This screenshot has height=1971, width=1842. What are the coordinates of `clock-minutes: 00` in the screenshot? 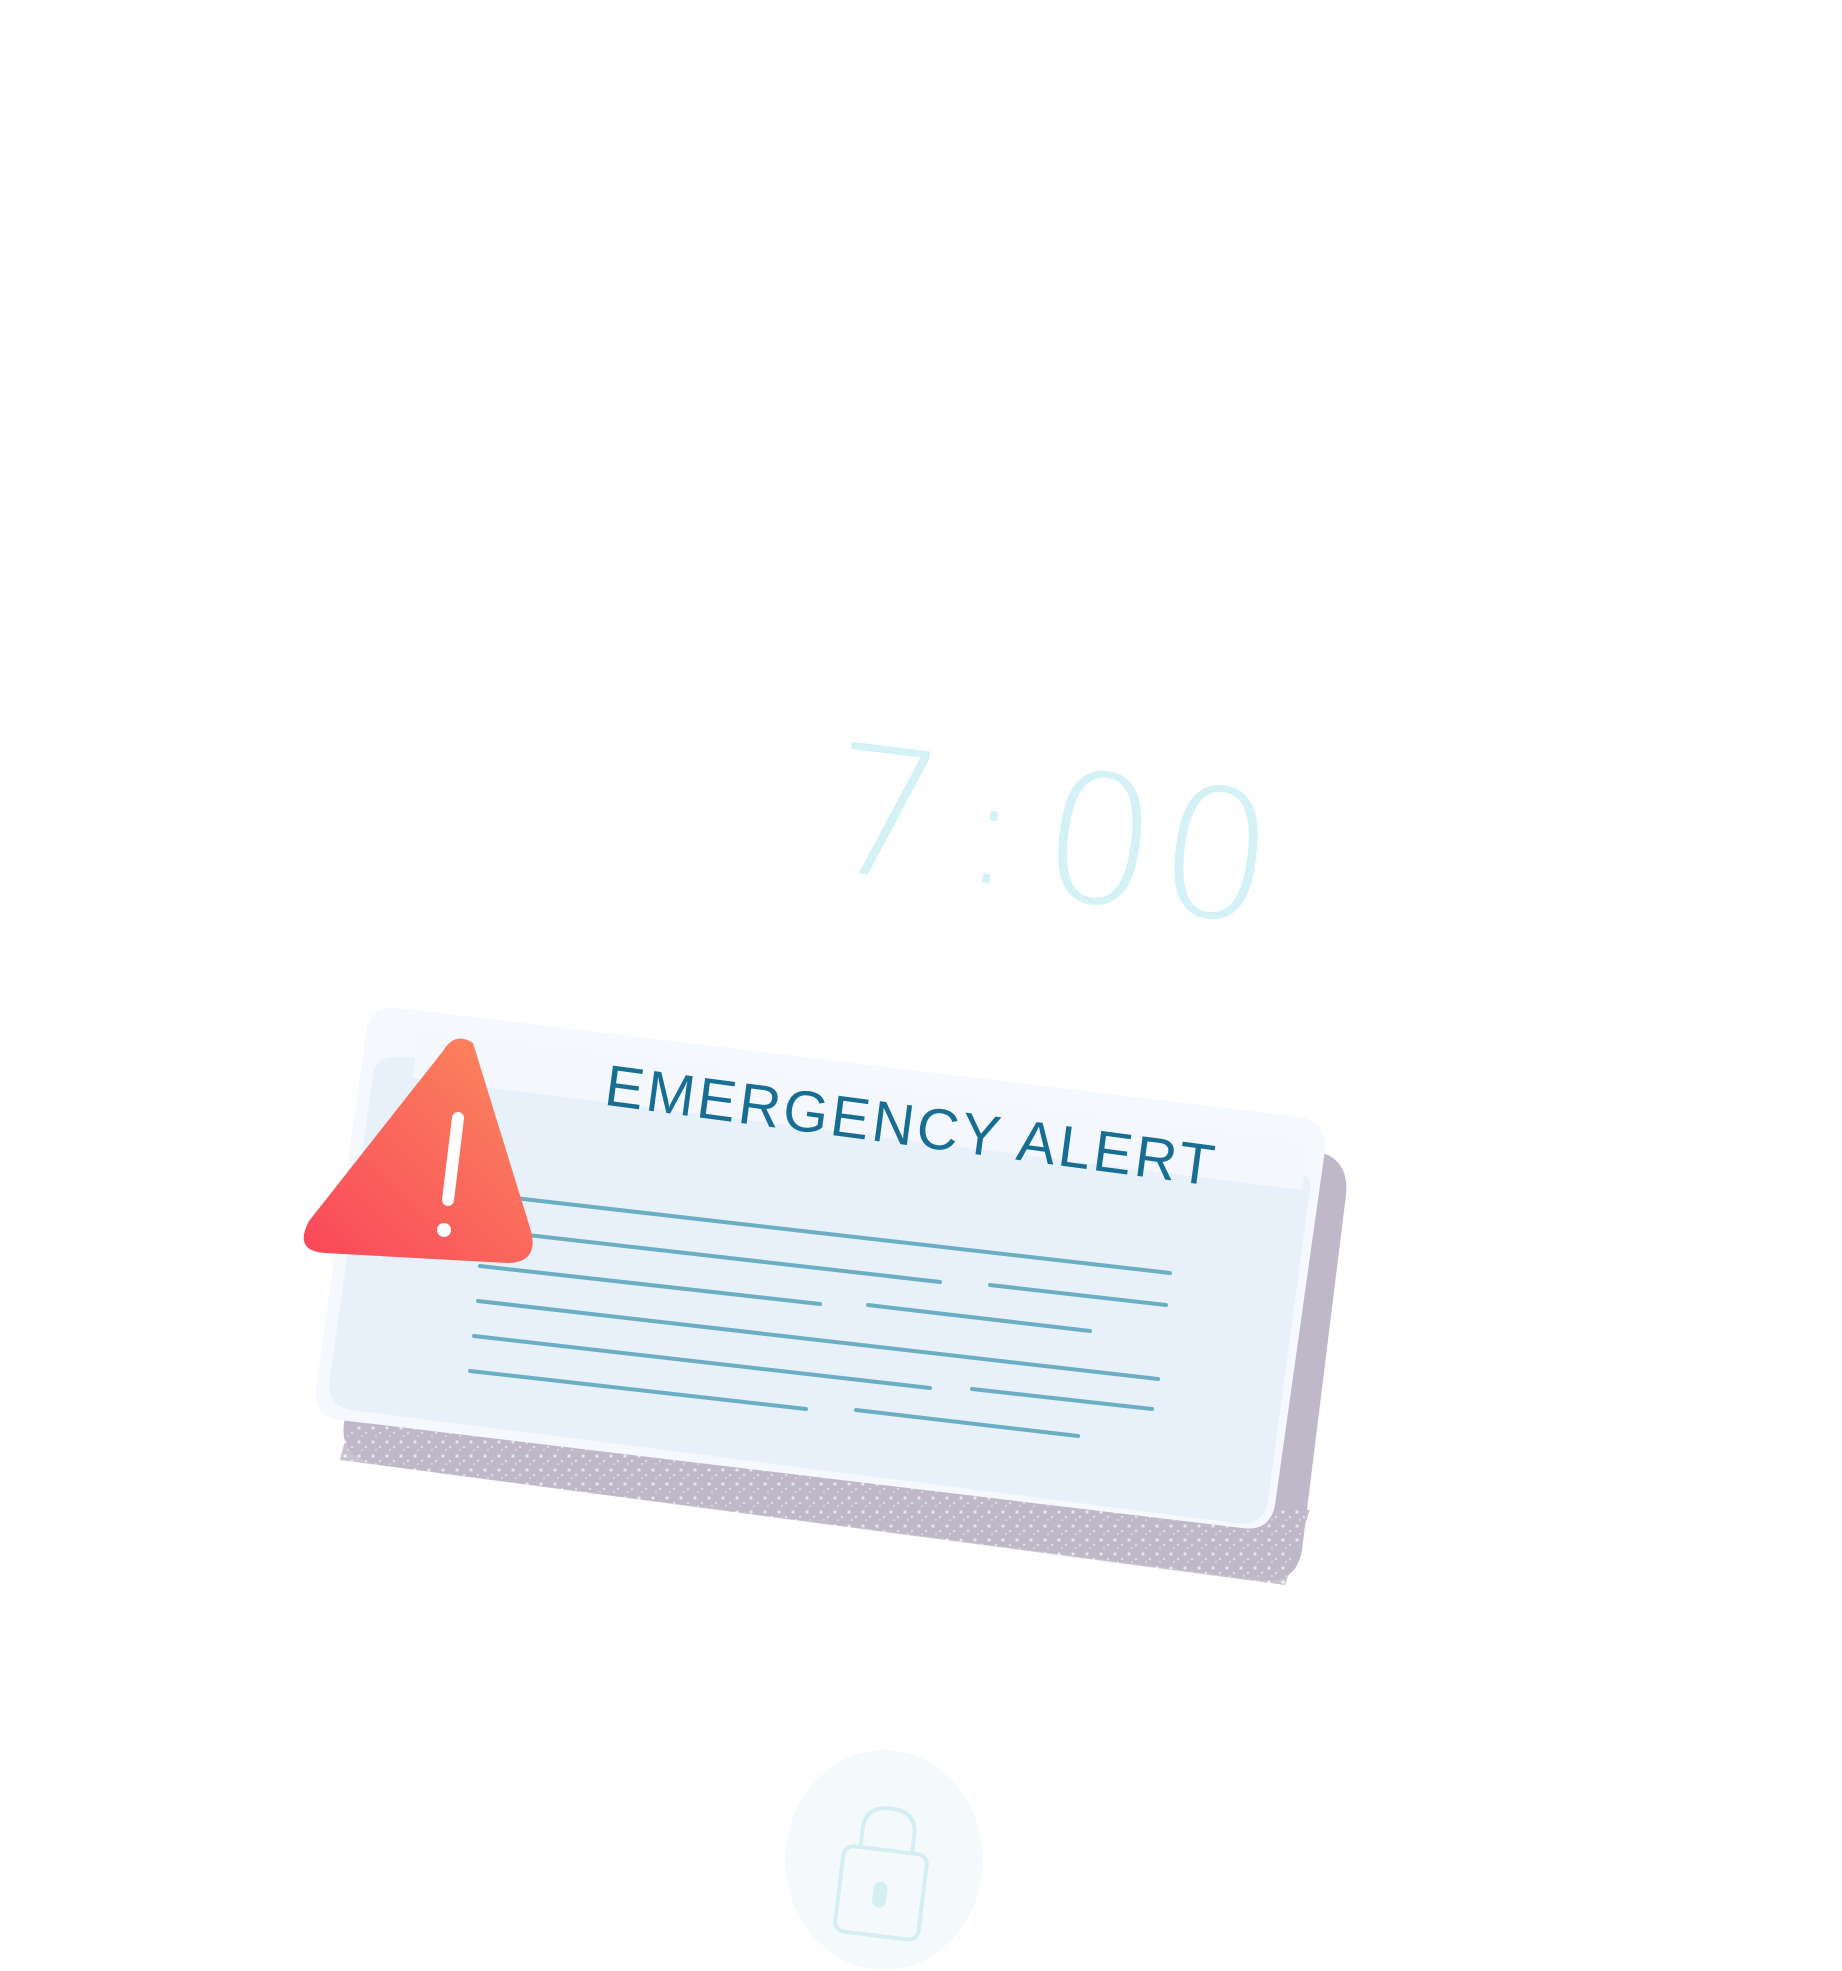 It's located at (1159, 848).